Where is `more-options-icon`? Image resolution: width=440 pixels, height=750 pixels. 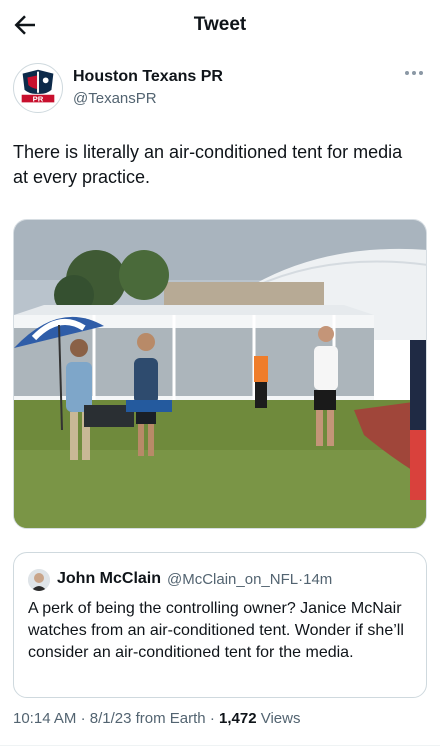 more-options-icon is located at coordinates (414, 73).